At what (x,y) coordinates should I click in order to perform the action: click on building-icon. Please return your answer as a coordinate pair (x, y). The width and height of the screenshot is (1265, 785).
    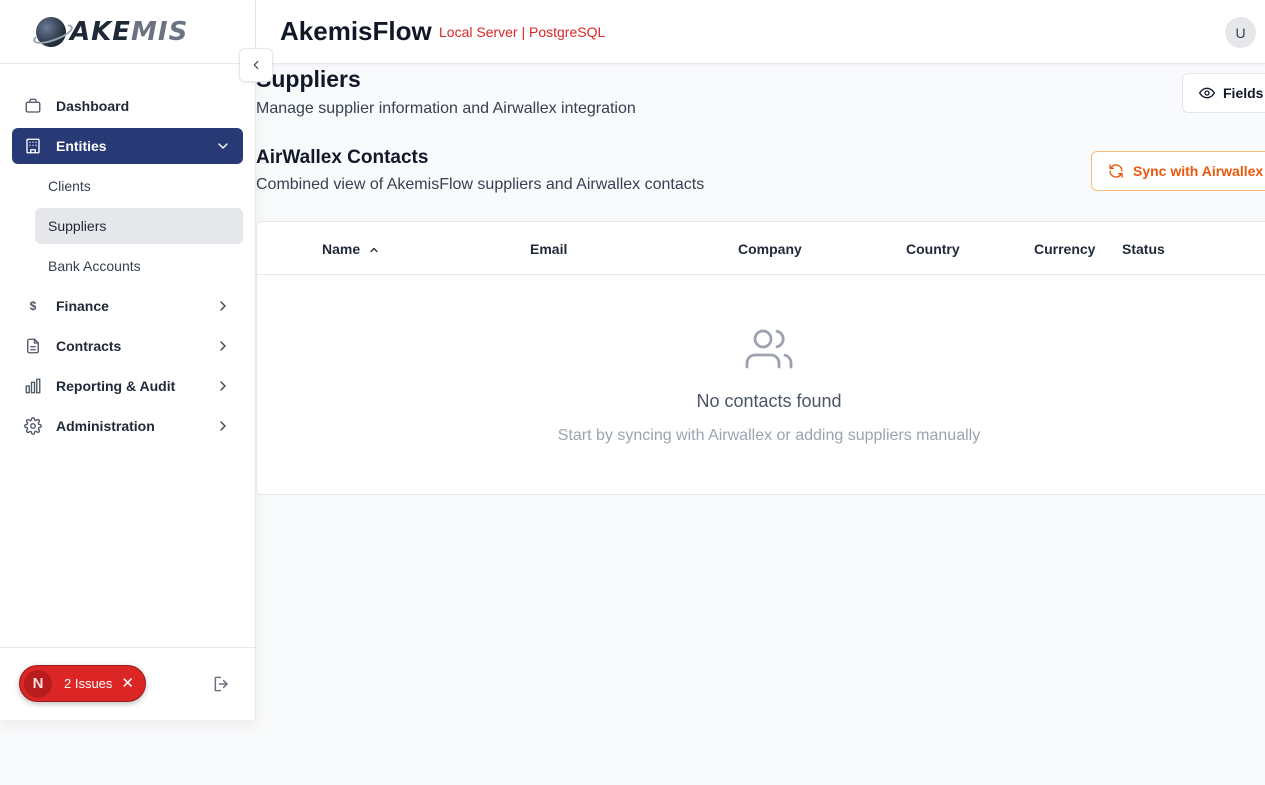
    Looking at the image, I should click on (33, 146).